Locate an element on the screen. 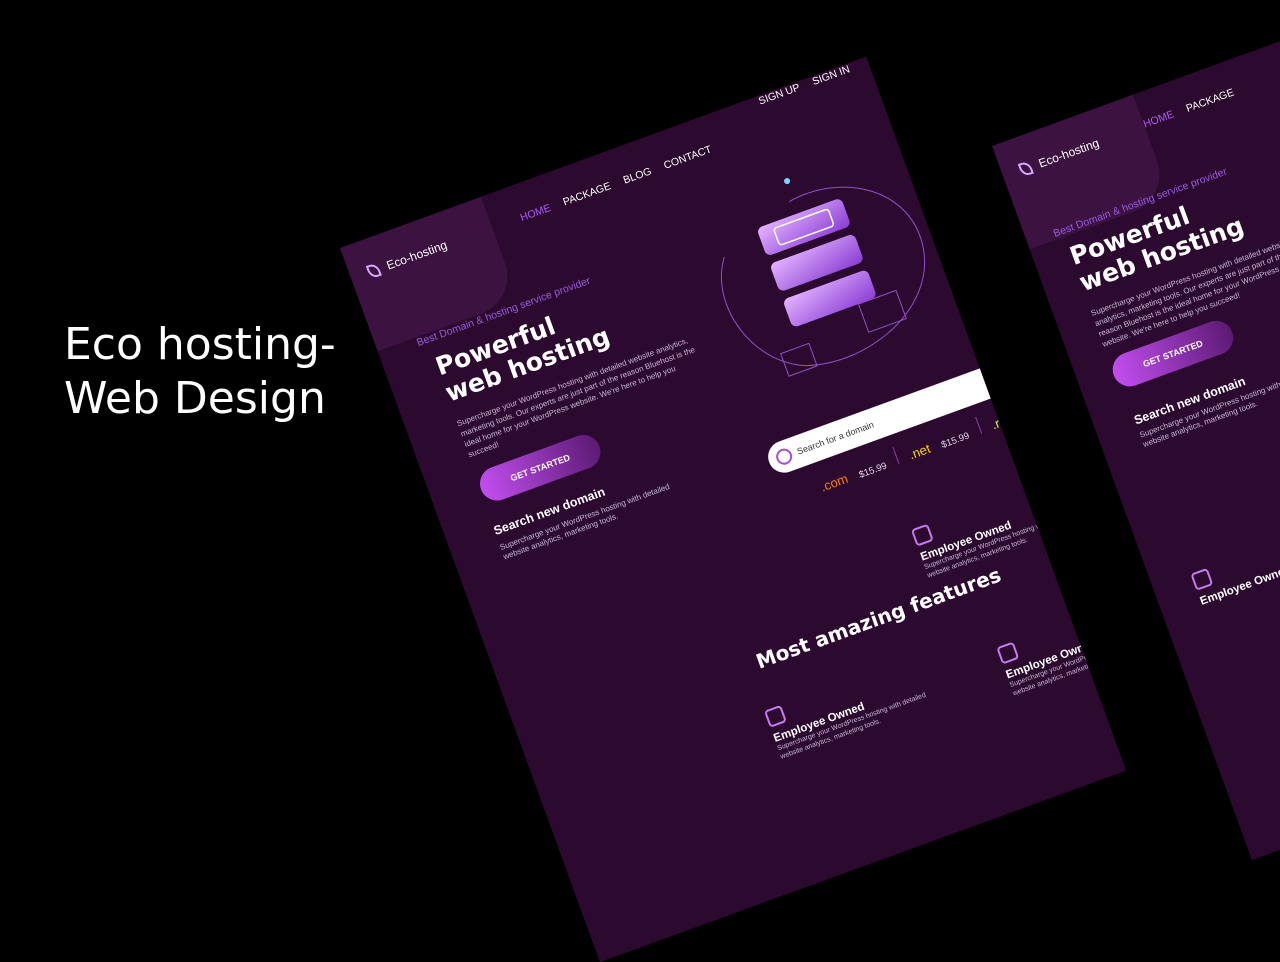 The width and height of the screenshot is (1280, 962). price-value-com: $15.99 is located at coordinates (873, 470).